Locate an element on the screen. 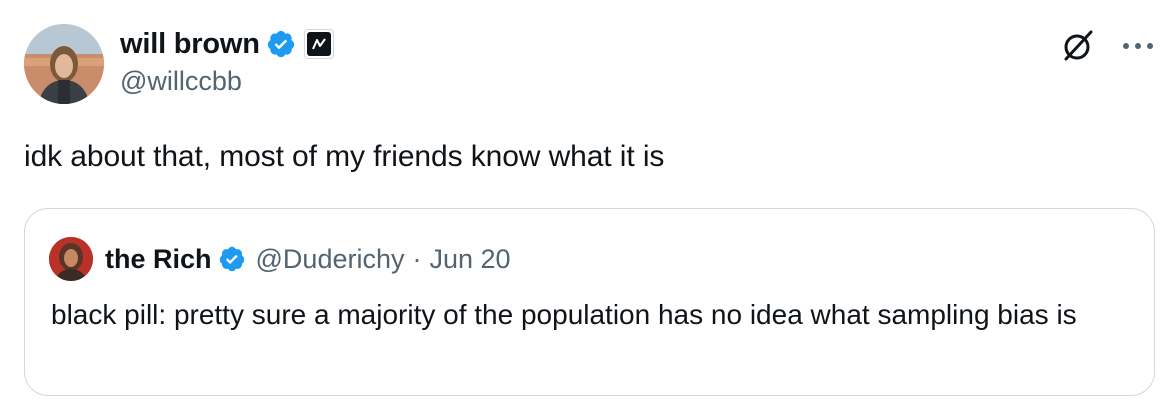  quoted-author-display-name: the Rich is located at coordinates (158, 259).